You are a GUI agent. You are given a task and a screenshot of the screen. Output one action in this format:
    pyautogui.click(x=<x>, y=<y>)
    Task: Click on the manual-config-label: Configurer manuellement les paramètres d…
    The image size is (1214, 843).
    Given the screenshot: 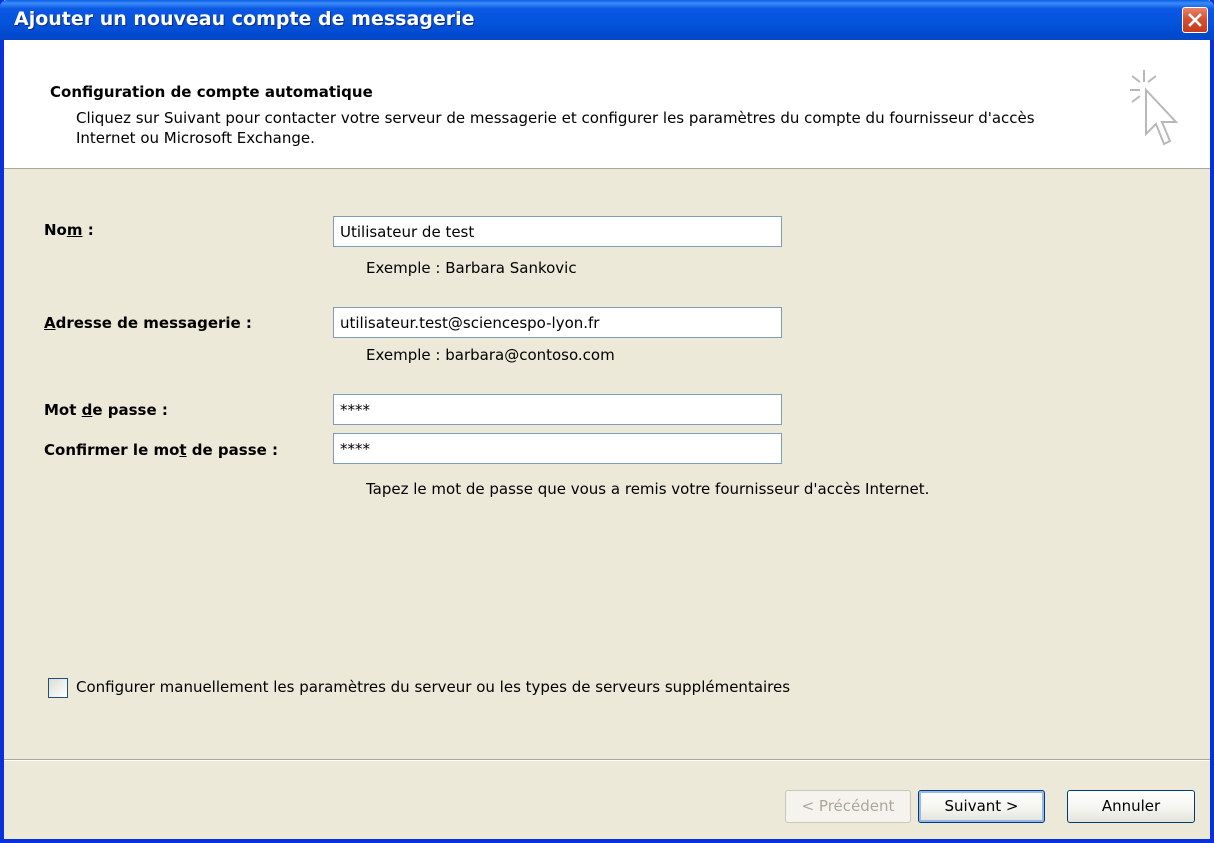 What is the action you would take?
    pyautogui.click(x=433, y=687)
    